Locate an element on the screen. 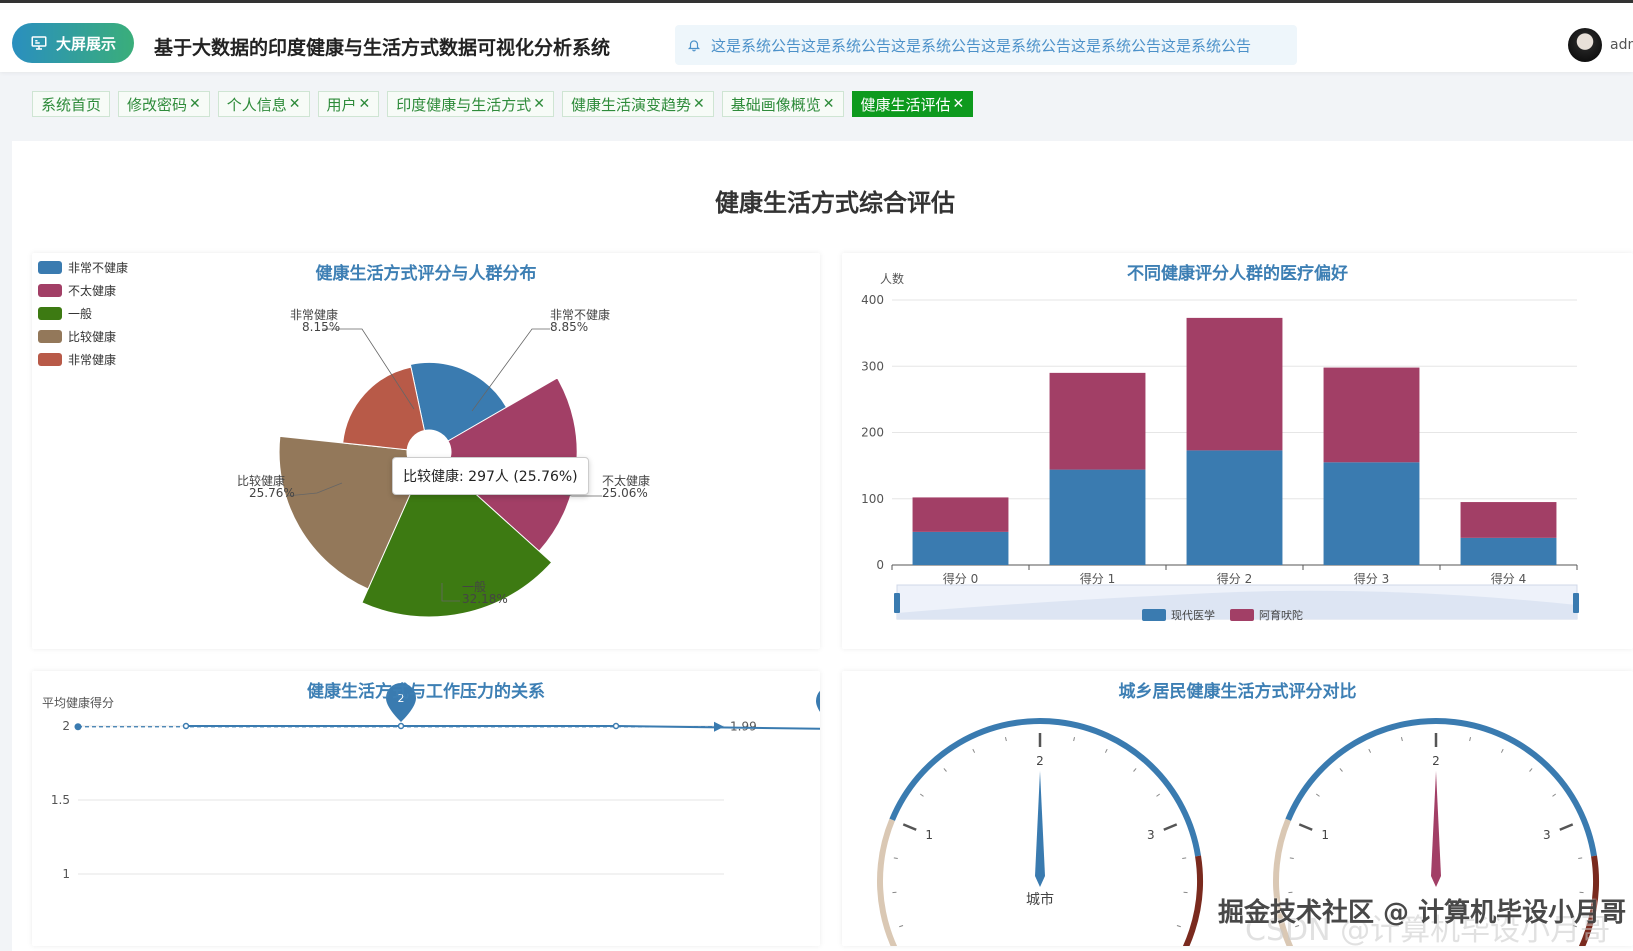 The height and width of the screenshot is (951, 1633). tab-2: 个人信息 ✕ is located at coordinates (263, 104).